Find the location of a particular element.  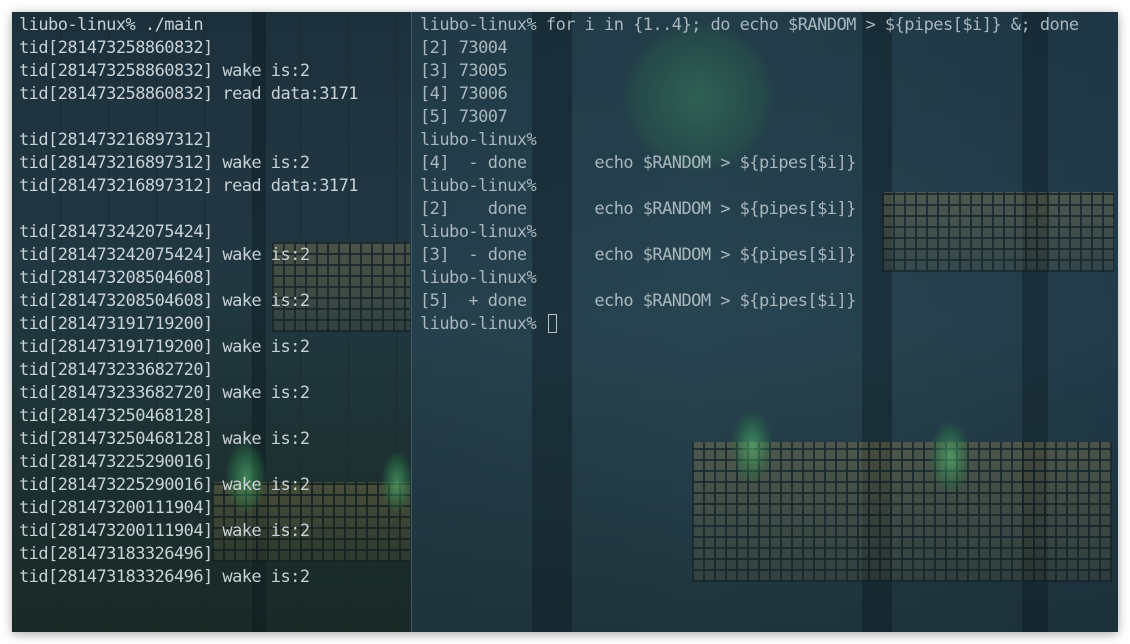

terminal-line: tid[281473225290016] wake is:2 is located at coordinates (164, 485).